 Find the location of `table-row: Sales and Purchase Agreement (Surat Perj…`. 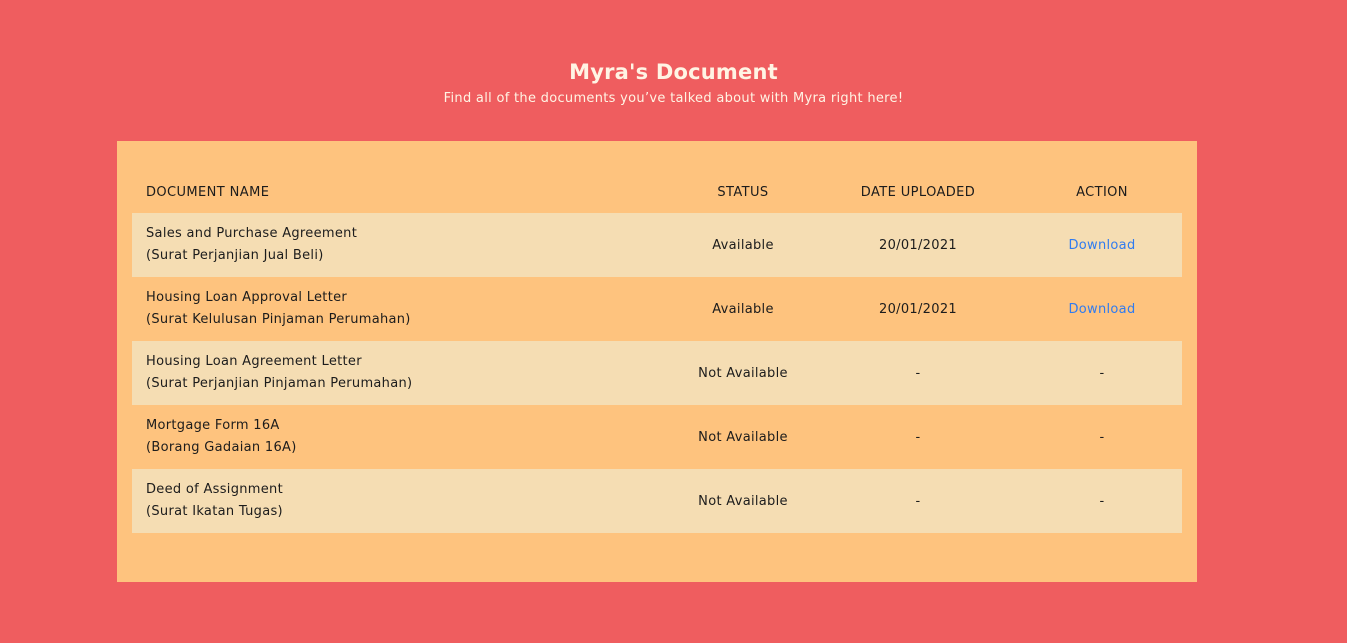

table-row: Sales and Purchase Agreement (Surat Perj… is located at coordinates (657, 245).